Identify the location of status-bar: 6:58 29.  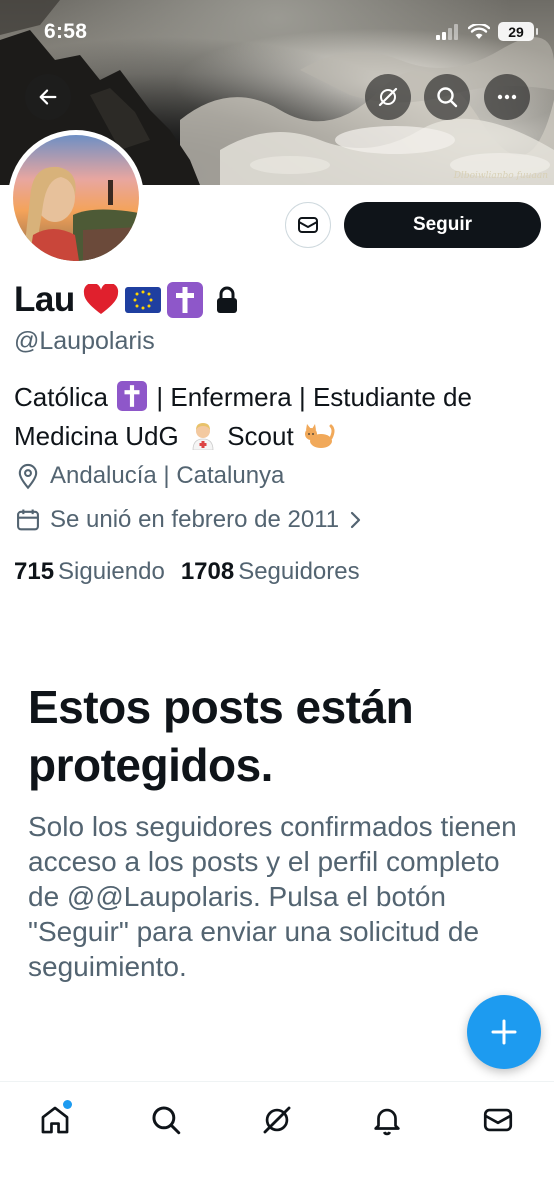
(277, 31).